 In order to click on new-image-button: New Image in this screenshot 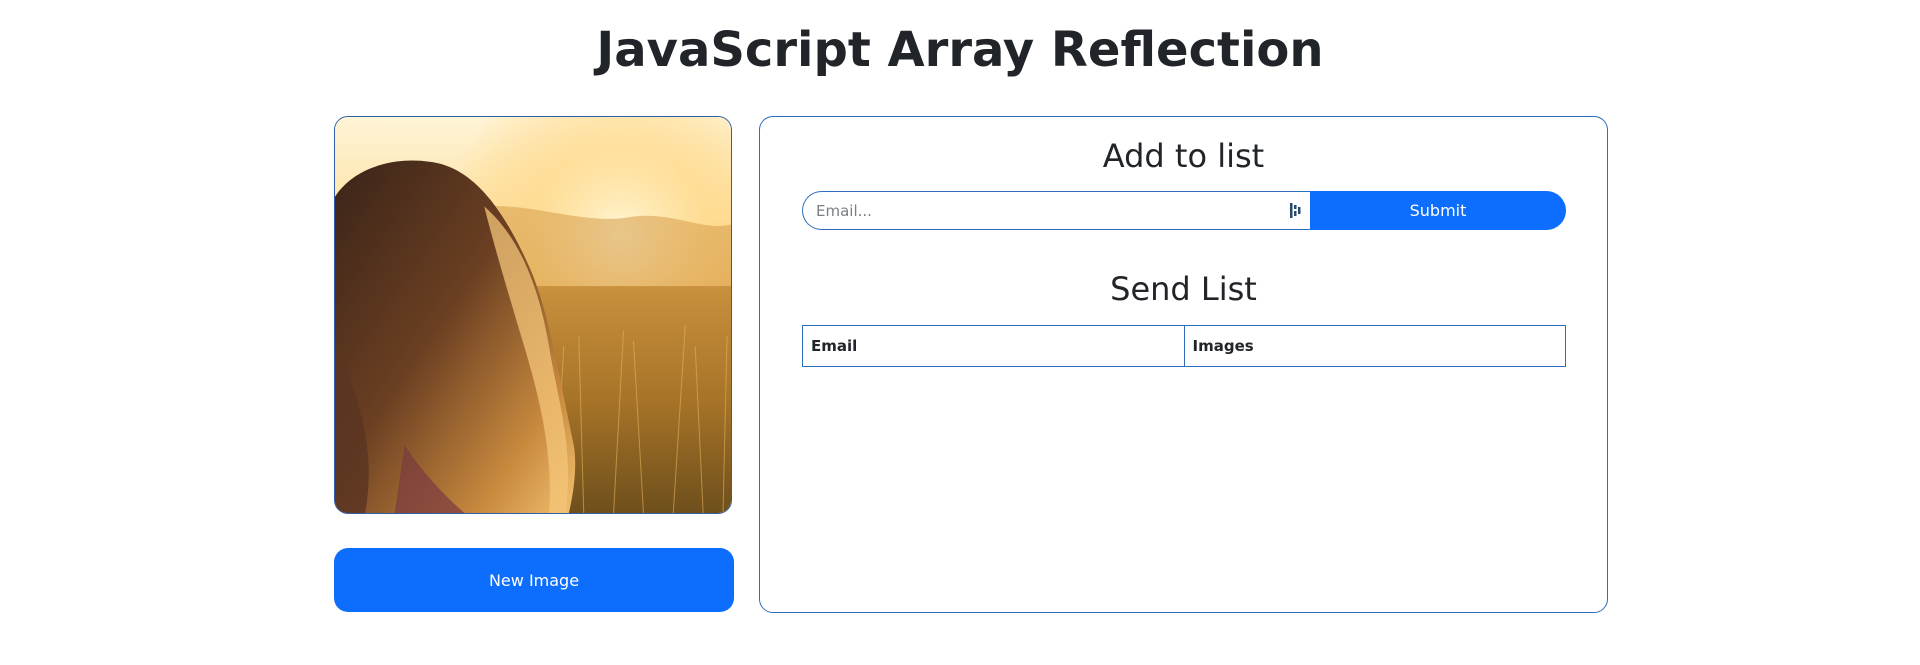, I will do `click(534, 580)`.